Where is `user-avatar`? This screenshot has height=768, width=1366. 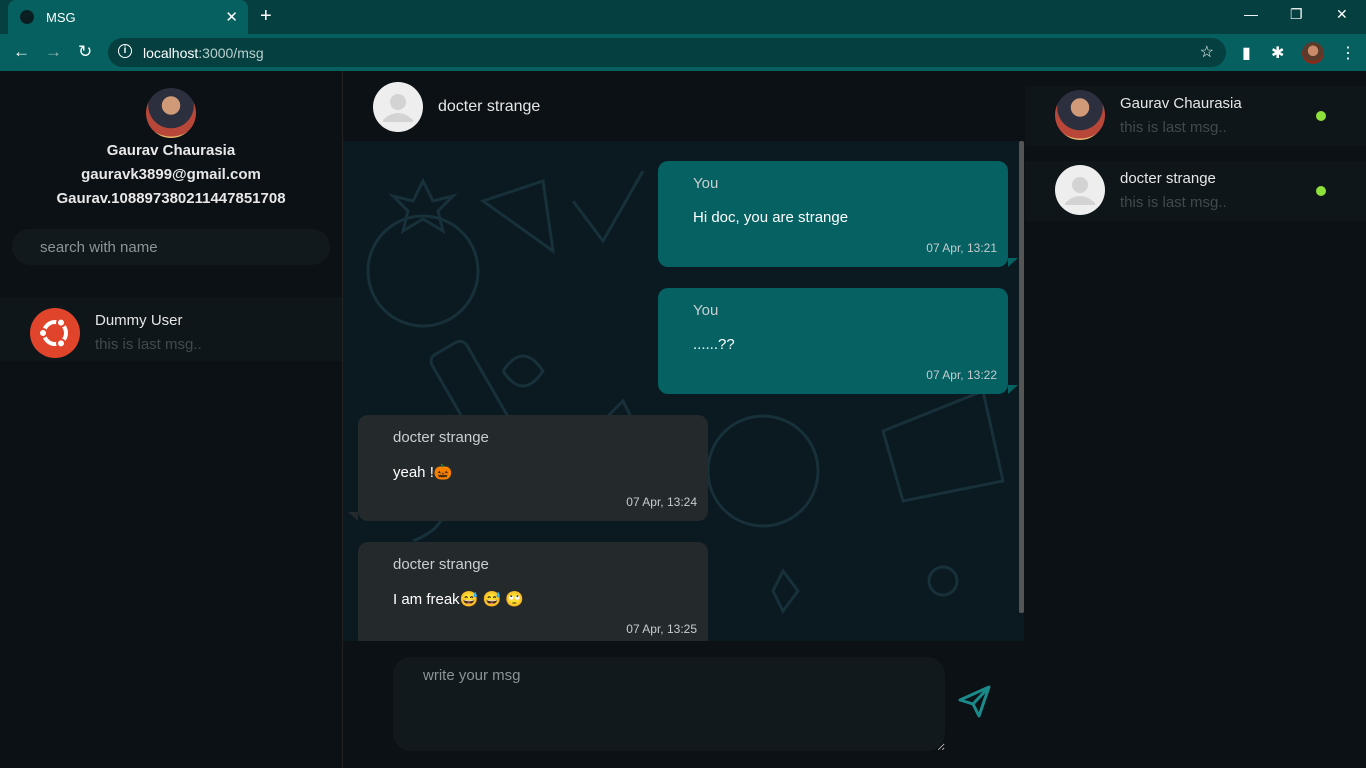 user-avatar is located at coordinates (171, 113).